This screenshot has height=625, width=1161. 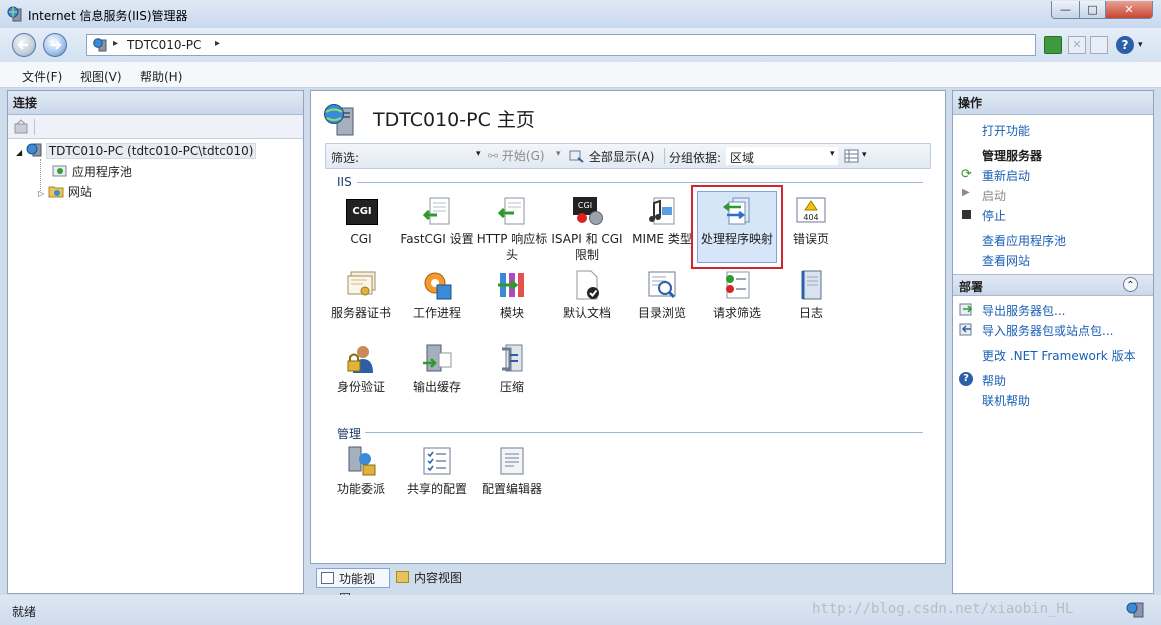 I want to click on feature-worker-processes: 工作进程, so click(x=437, y=295).